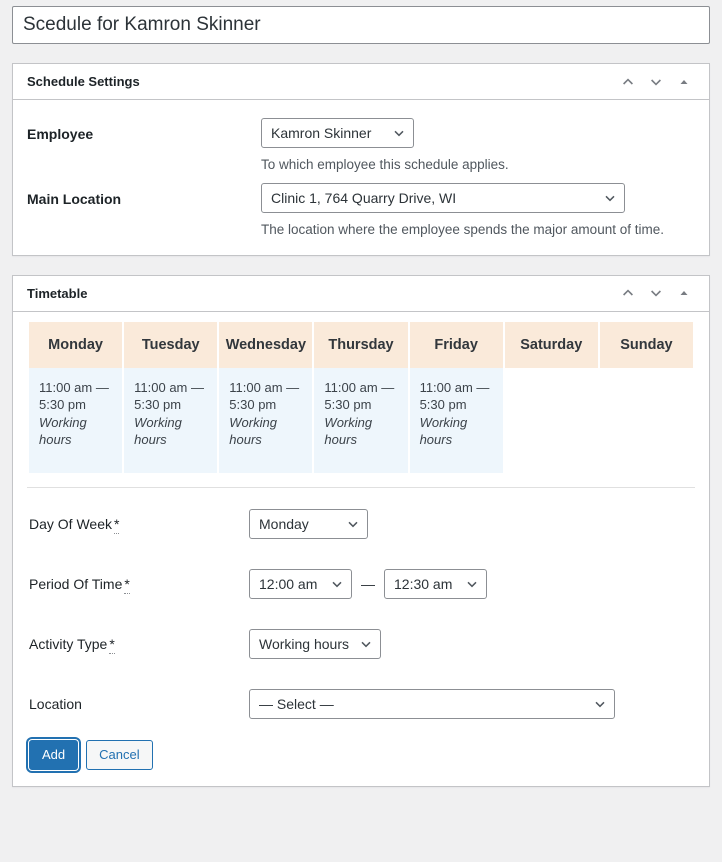 The image size is (722, 862). I want to click on day-of-week-field: Monday, so click(475, 523).